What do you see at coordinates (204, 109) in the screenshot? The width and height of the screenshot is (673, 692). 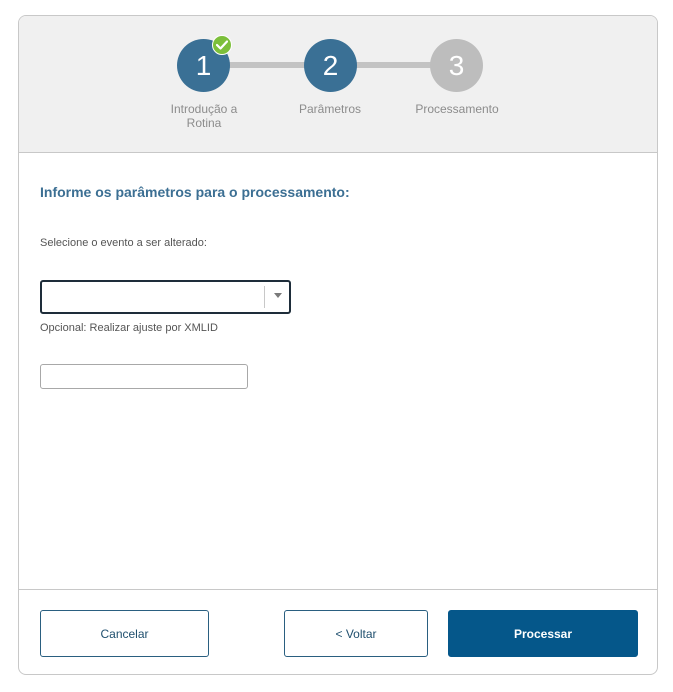 I see `step-1-label-line1: Introdução a` at bounding box center [204, 109].